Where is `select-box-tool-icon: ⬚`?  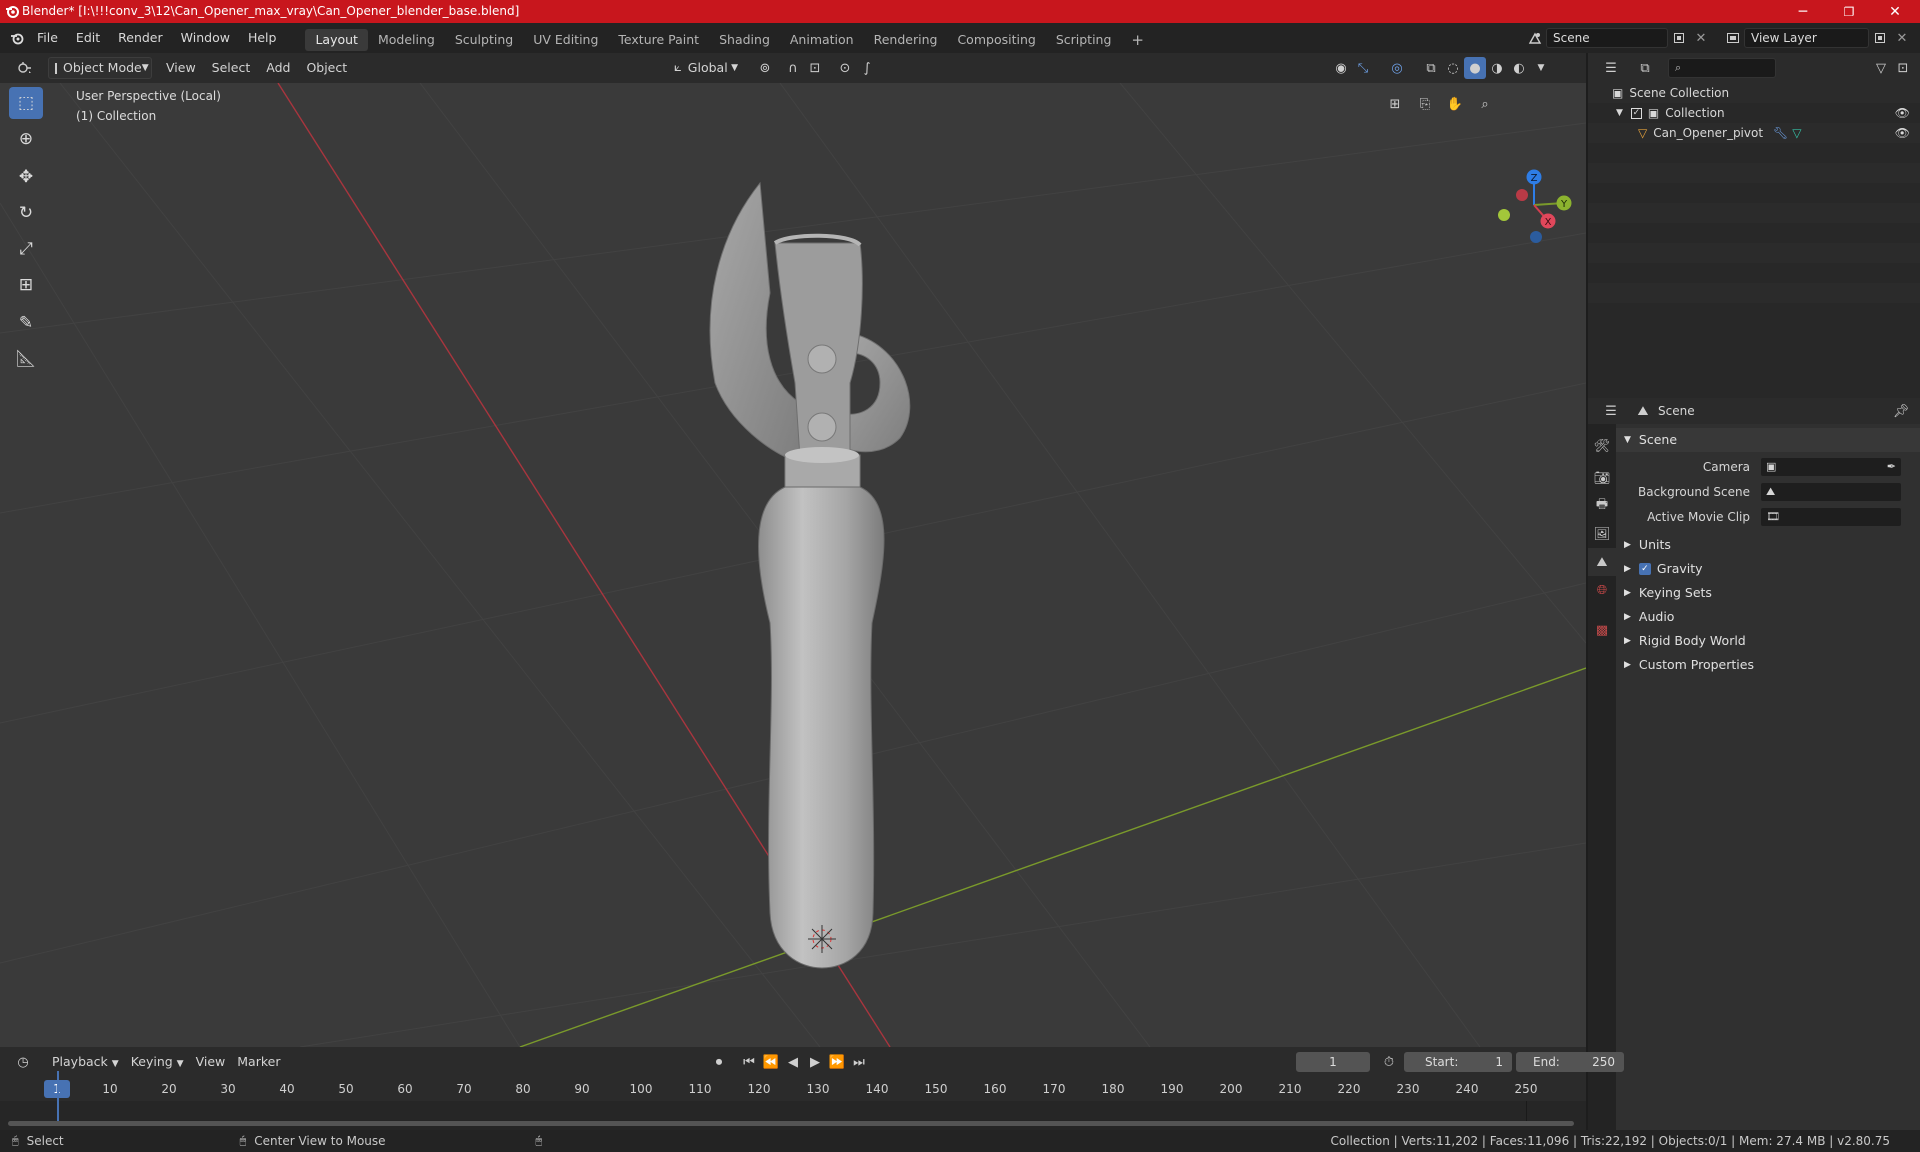 select-box-tool-icon: ⬚ is located at coordinates (26, 103).